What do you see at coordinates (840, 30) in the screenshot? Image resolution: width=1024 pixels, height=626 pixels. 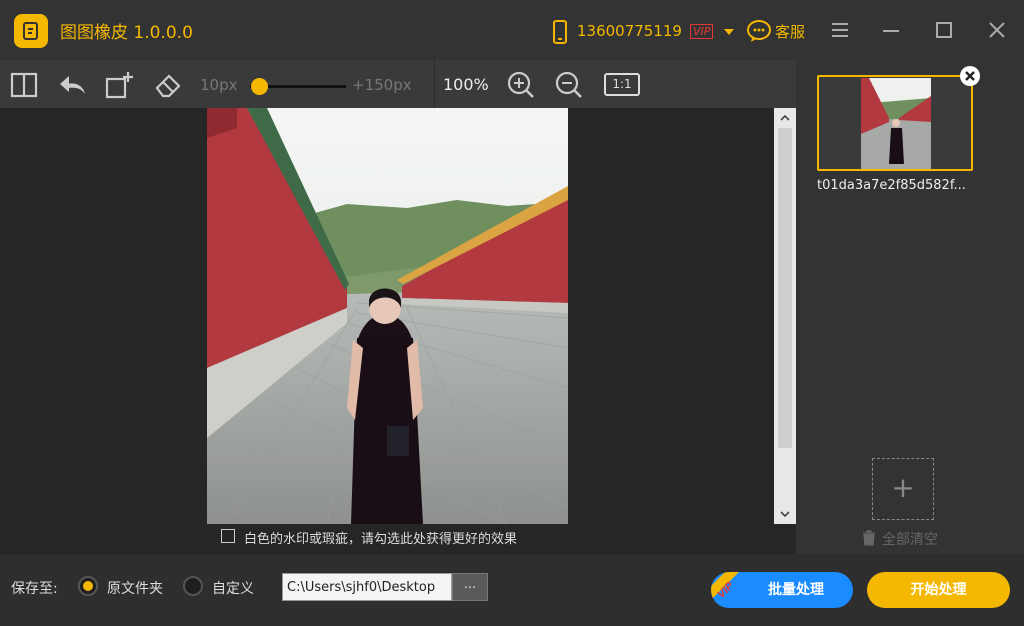 I see `menu-icon` at bounding box center [840, 30].